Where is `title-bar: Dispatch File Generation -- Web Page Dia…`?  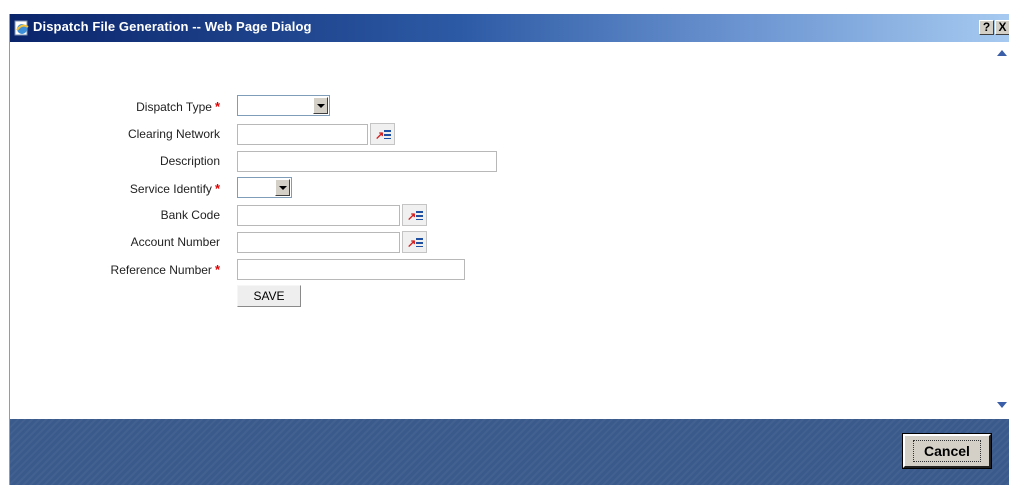 title-bar: Dispatch File Generation -- Web Page Dia… is located at coordinates (509, 28).